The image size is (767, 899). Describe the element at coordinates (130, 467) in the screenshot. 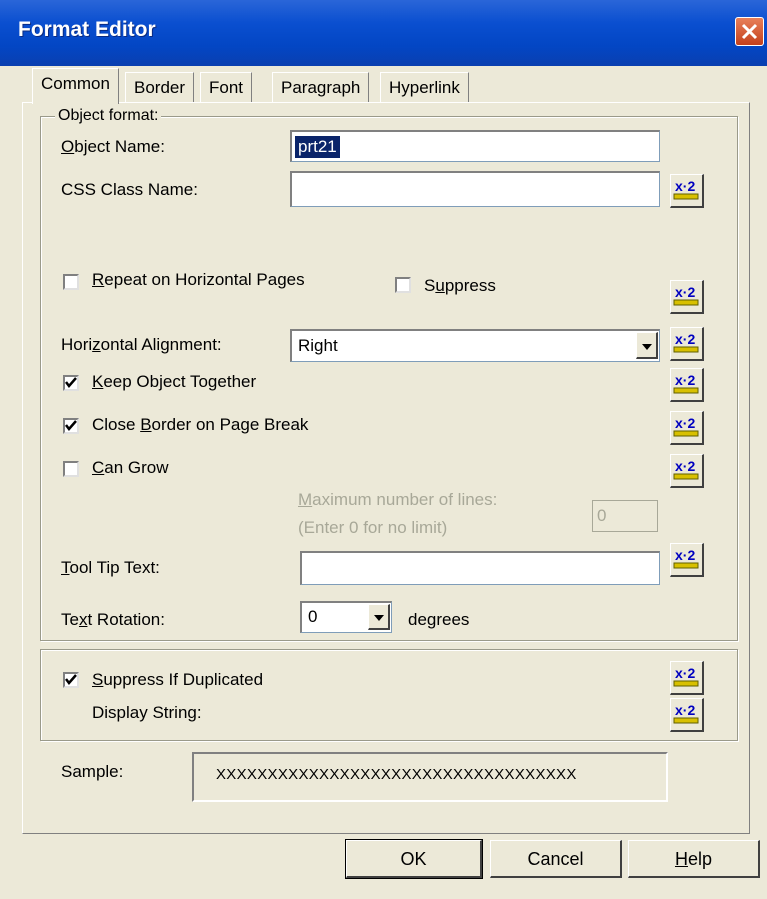

I see `can-grow-label: Can Grow` at that location.